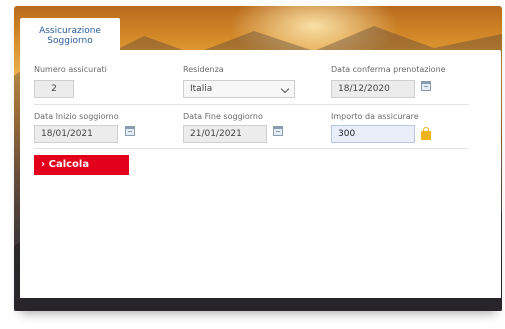  I want to click on data-conferma-label: Data conferma prenotazione, so click(388, 69).